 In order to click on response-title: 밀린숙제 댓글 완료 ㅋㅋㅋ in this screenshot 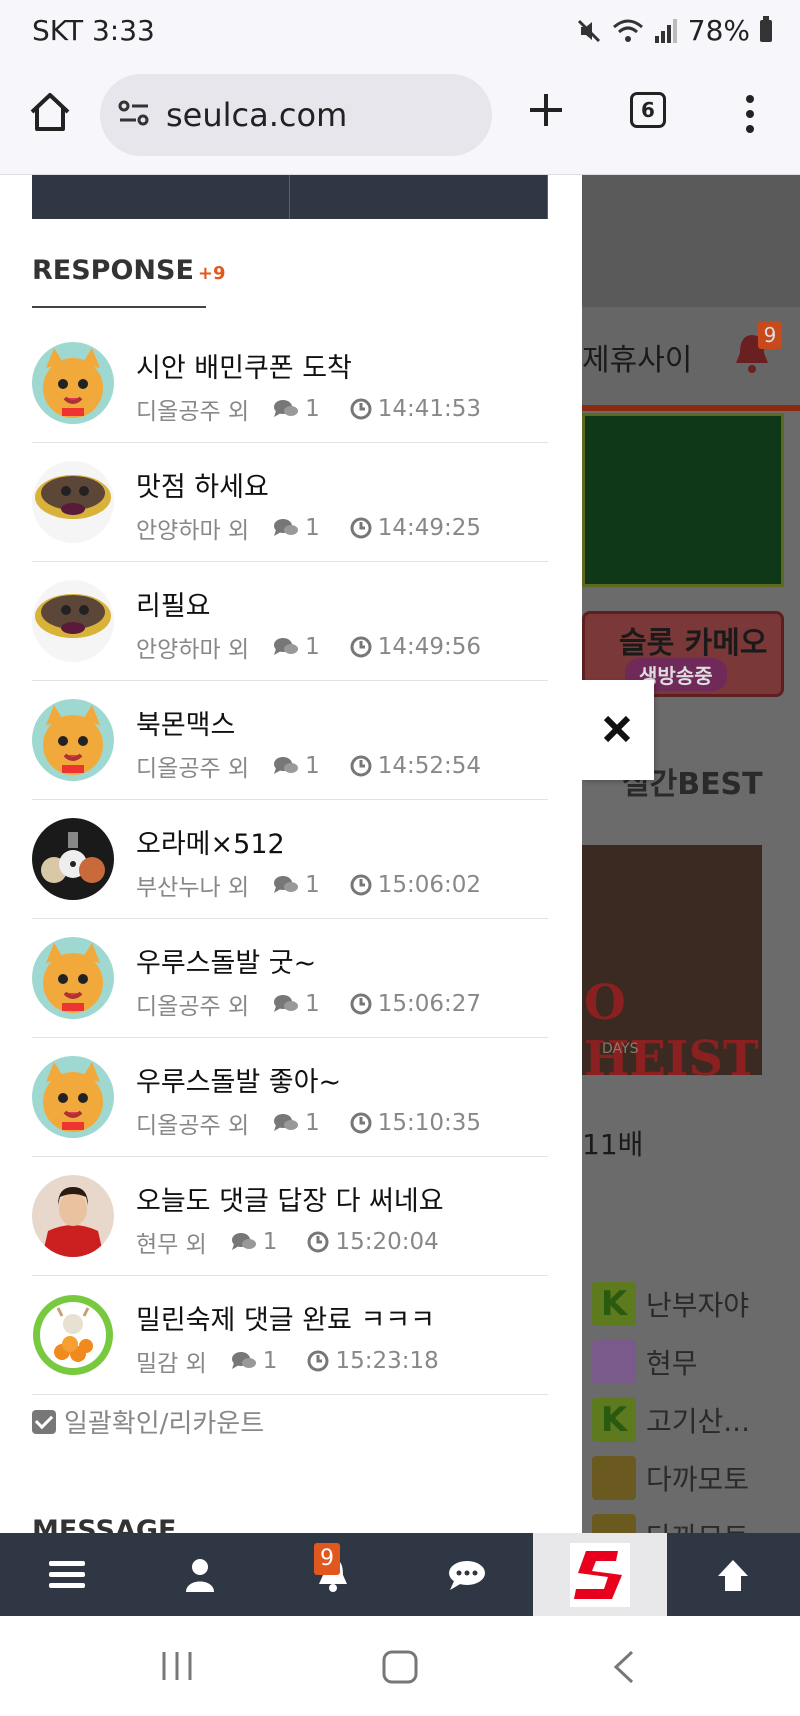, I will do `click(285, 1317)`.